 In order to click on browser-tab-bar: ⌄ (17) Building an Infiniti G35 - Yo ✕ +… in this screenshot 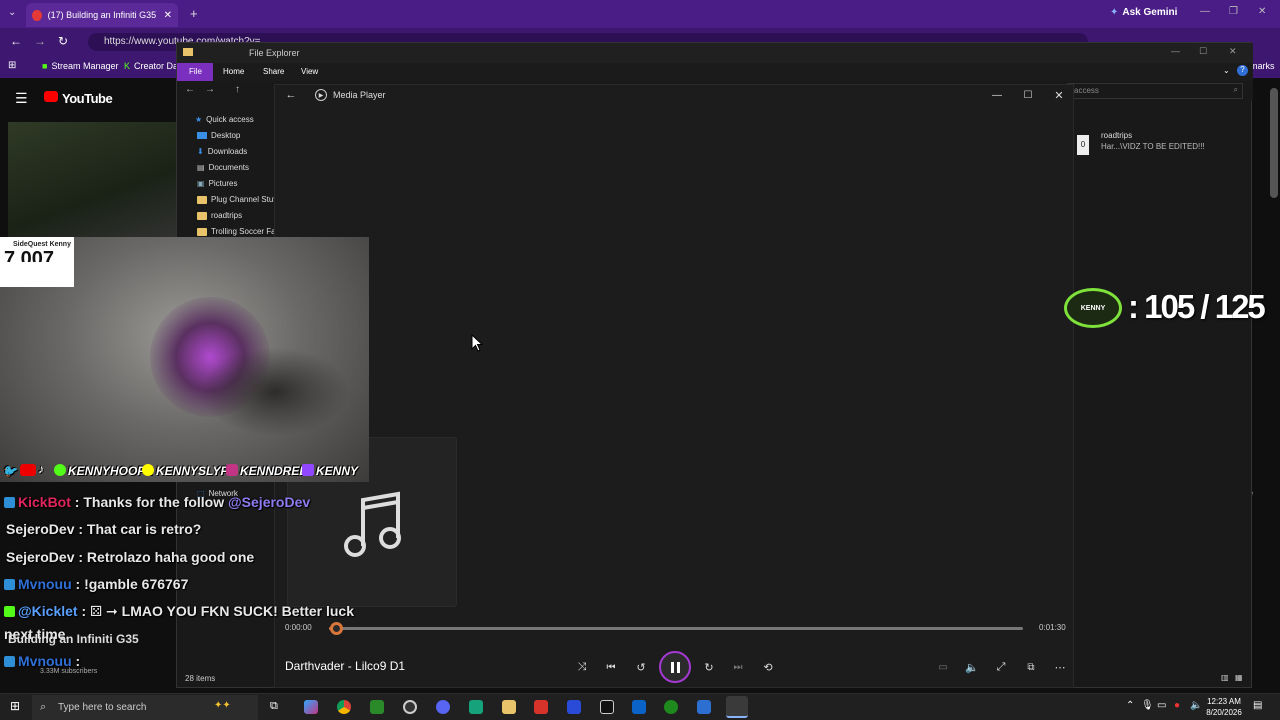, I will do `click(640, 14)`.